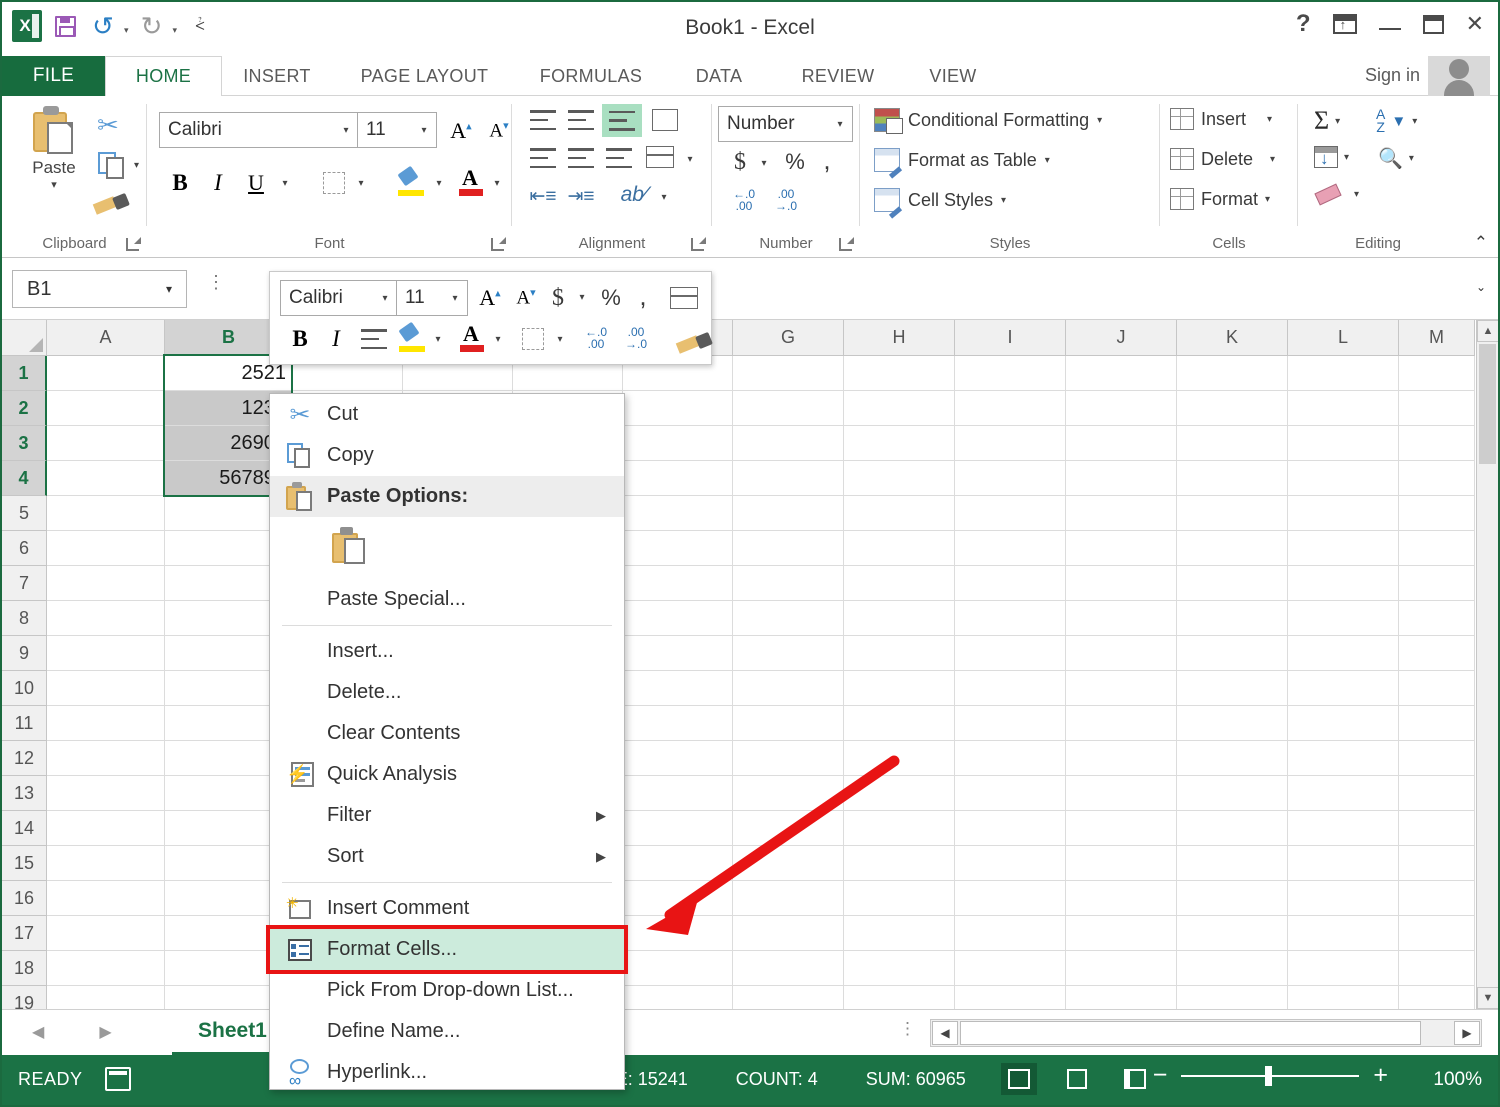 Image resolution: width=1500 pixels, height=1107 pixels. Describe the element at coordinates (684, 298) in the screenshot. I see `mini-merge-icon` at that location.